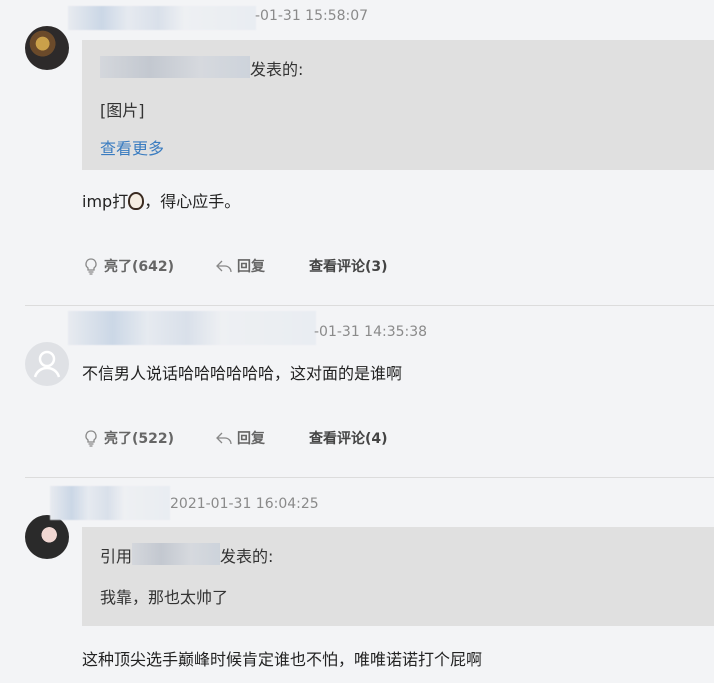 The image size is (714, 683). Describe the element at coordinates (122, 110) in the screenshot. I see `quote-content: [图片]` at that location.